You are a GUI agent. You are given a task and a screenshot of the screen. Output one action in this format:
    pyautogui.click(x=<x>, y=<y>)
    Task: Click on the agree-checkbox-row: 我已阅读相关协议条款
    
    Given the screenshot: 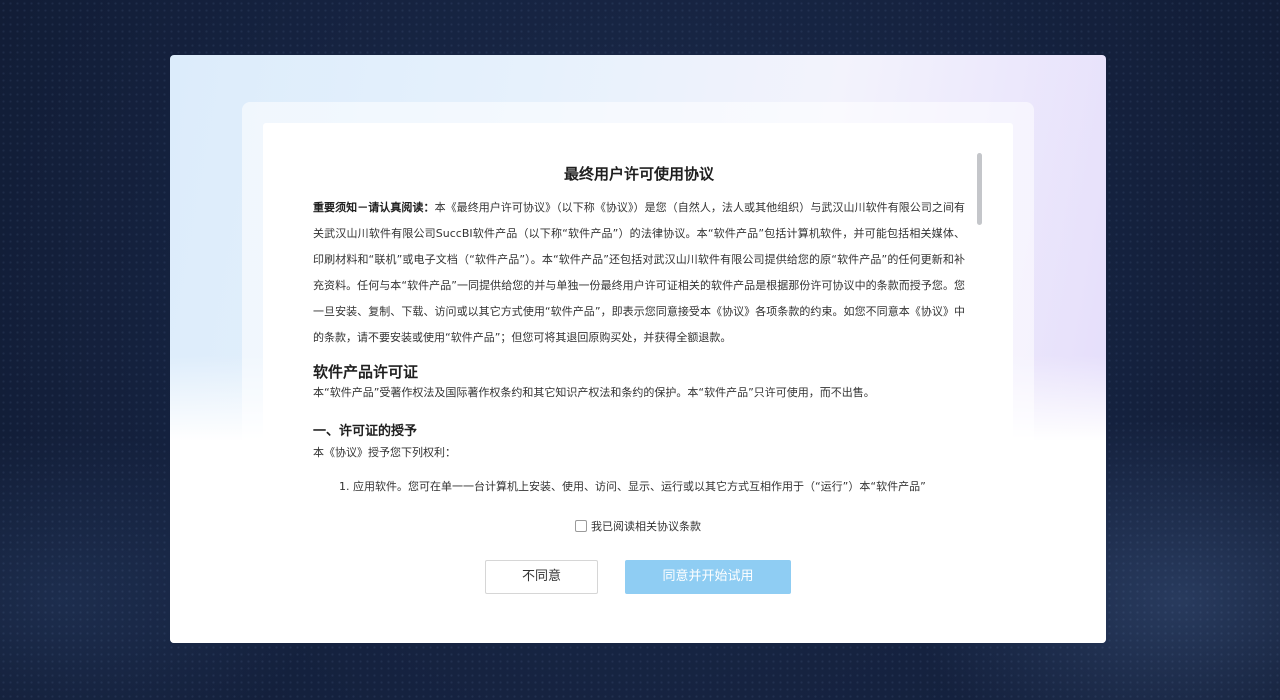 What is the action you would take?
    pyautogui.click(x=638, y=527)
    